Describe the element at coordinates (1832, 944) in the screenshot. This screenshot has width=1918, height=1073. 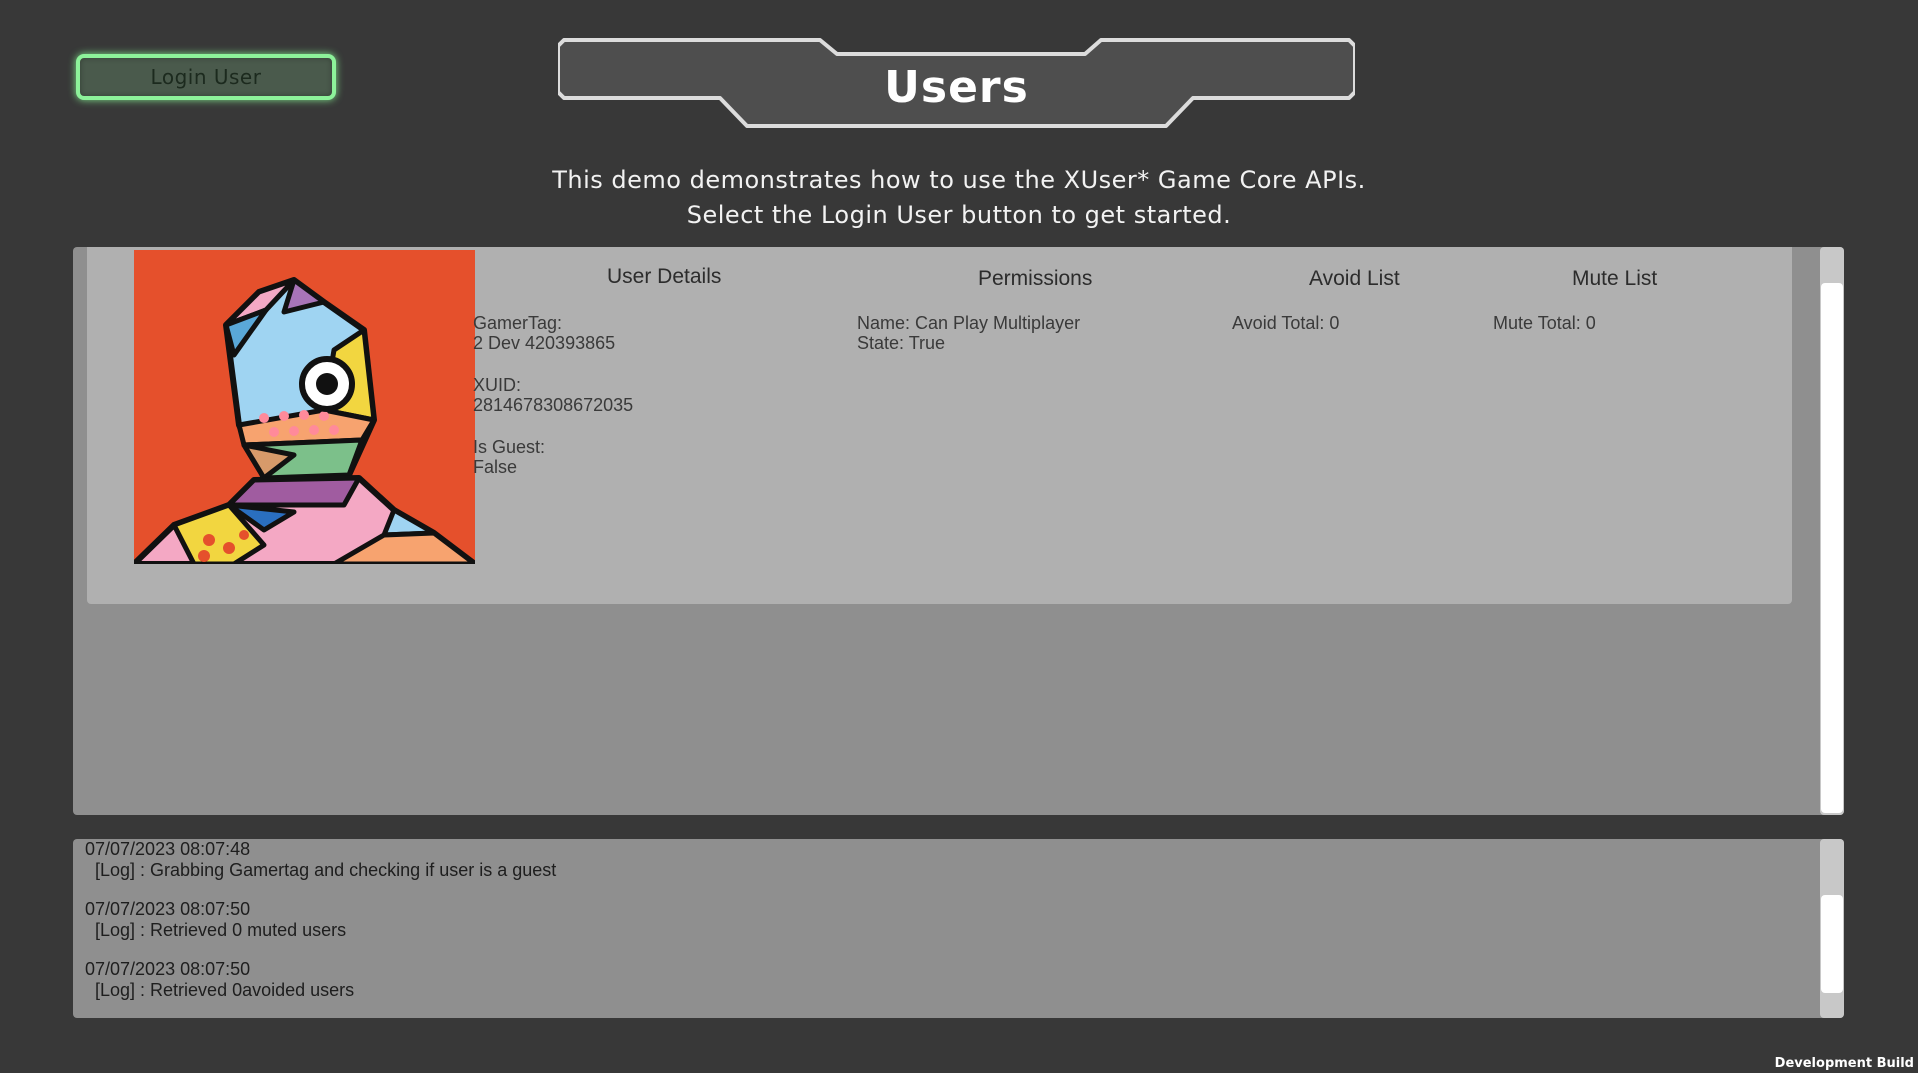
I see `log-scrollbar-thumb` at that location.